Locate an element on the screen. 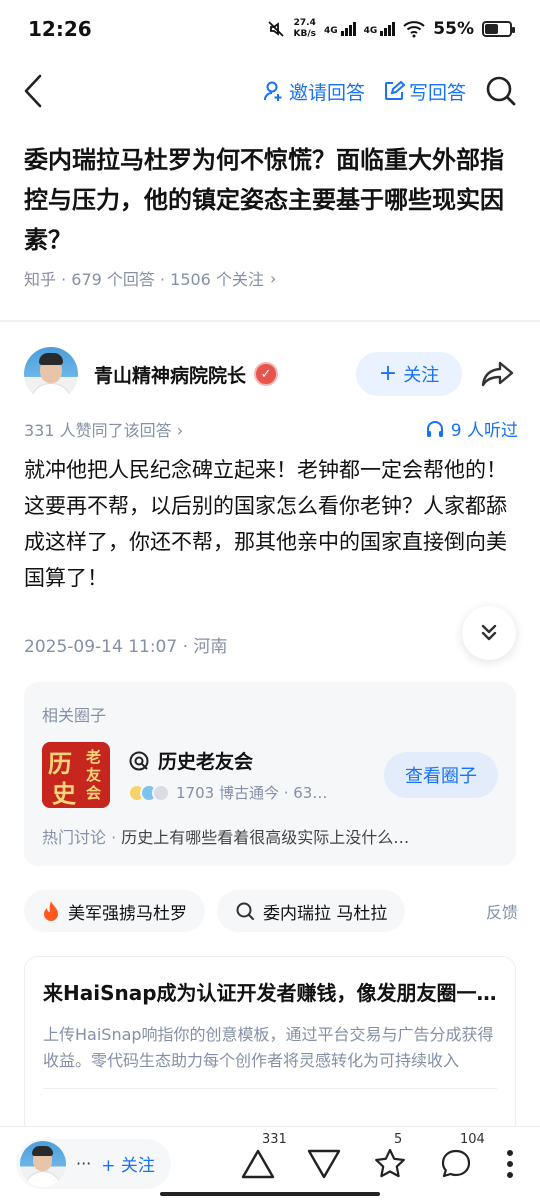 The height and width of the screenshot is (1200, 540). battery-icon is located at coordinates (498, 29).